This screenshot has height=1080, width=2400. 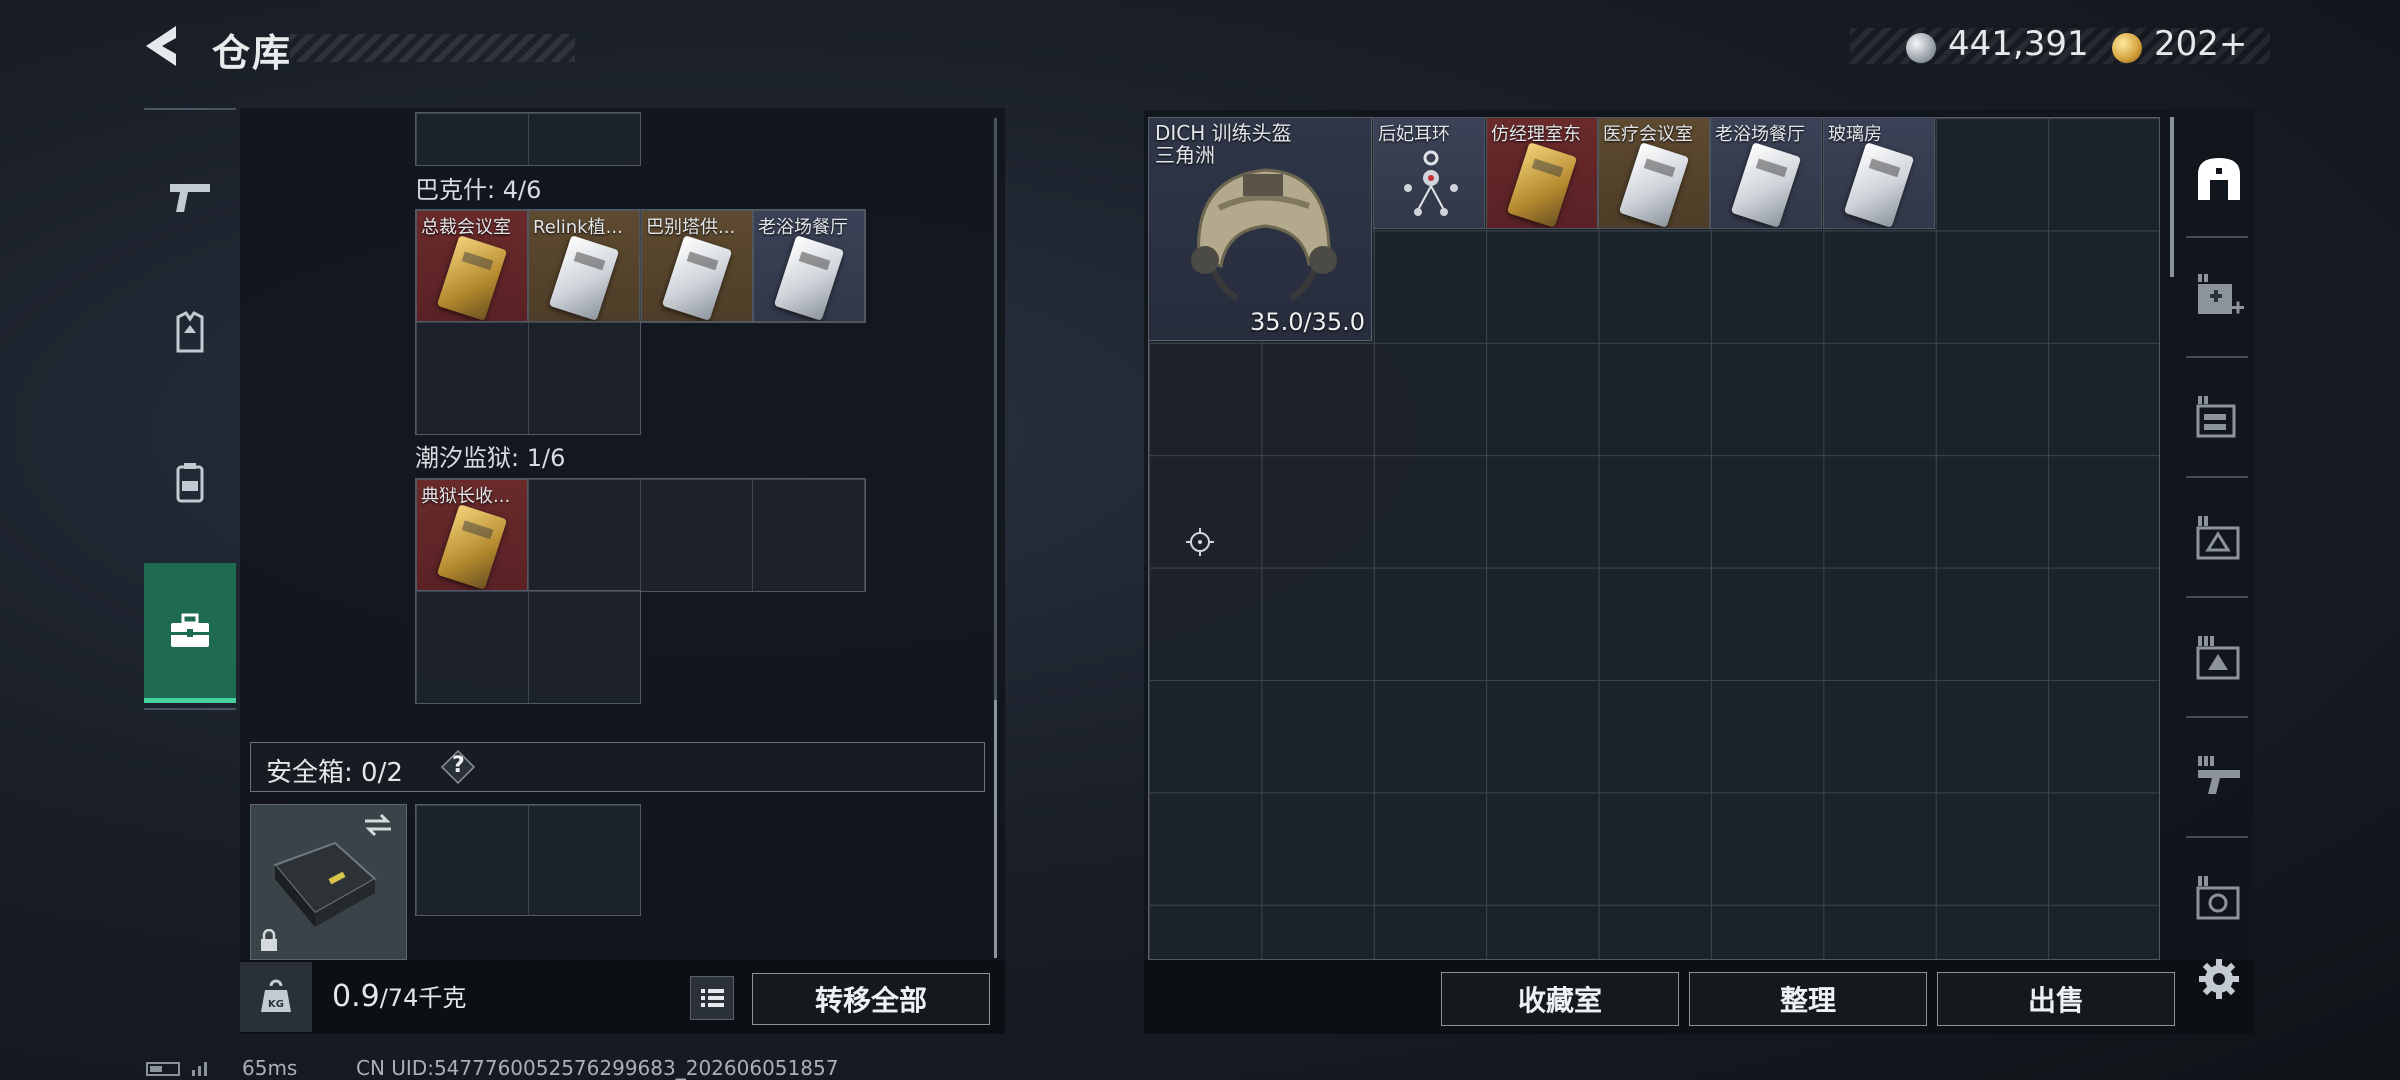 I want to click on collection-room-button: 收藏室, so click(x=1560, y=999).